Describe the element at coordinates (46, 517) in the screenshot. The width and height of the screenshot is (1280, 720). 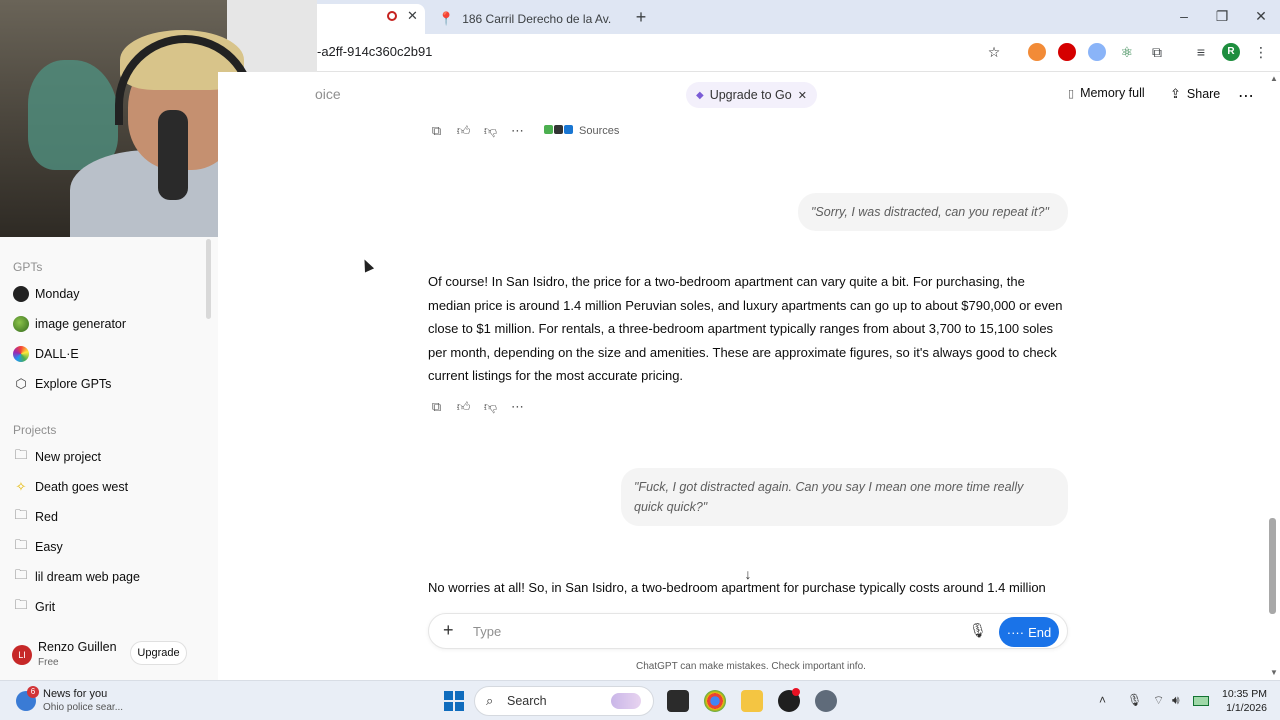
I see `sidebar-item-label: Red` at that location.